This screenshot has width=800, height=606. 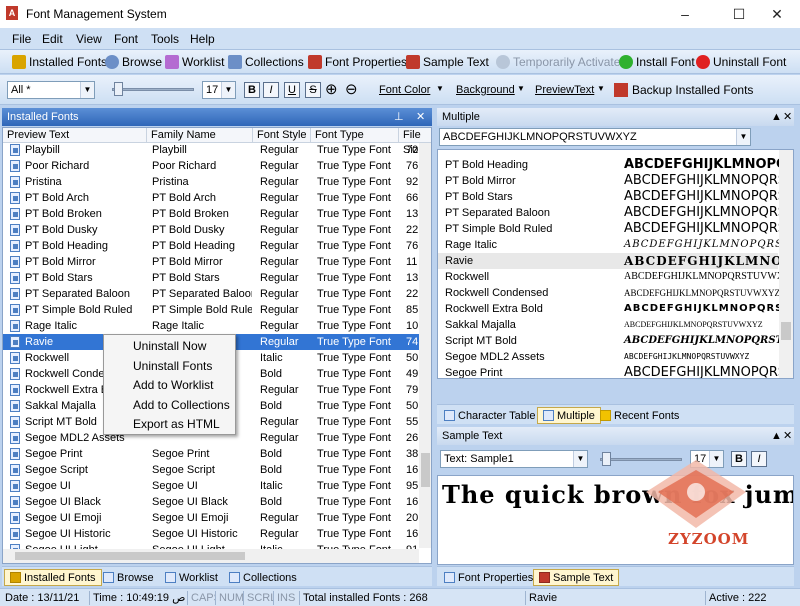 I want to click on table-row: Pristina Pristina Regular True Type Font 92, so click(x=211, y=182).